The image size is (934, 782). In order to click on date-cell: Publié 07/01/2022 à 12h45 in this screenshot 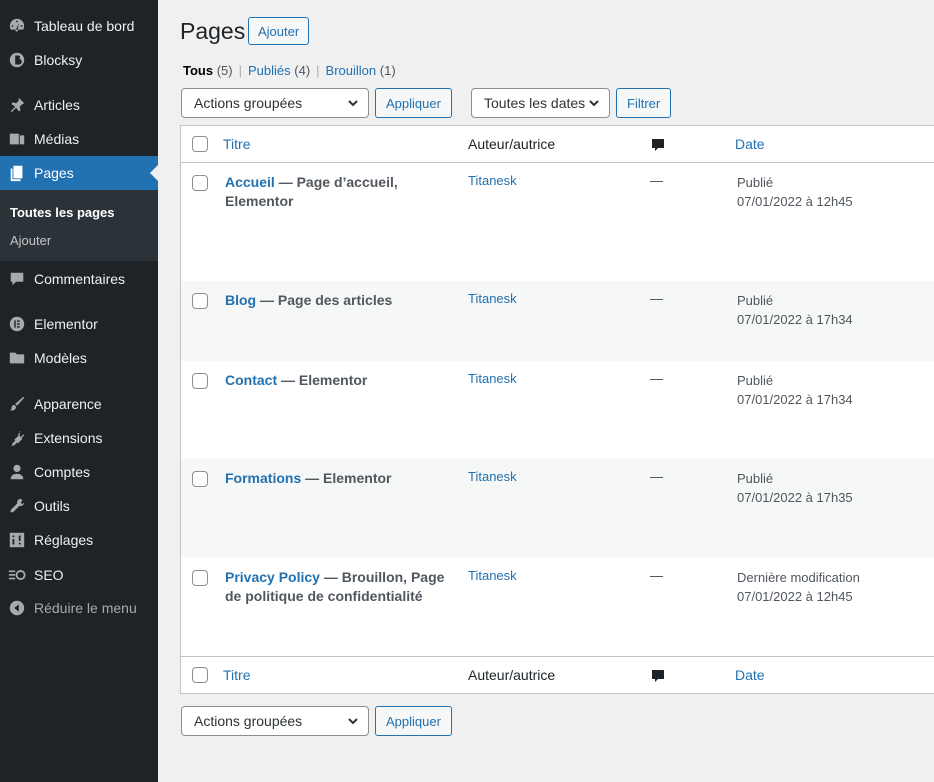, I will do `click(795, 192)`.